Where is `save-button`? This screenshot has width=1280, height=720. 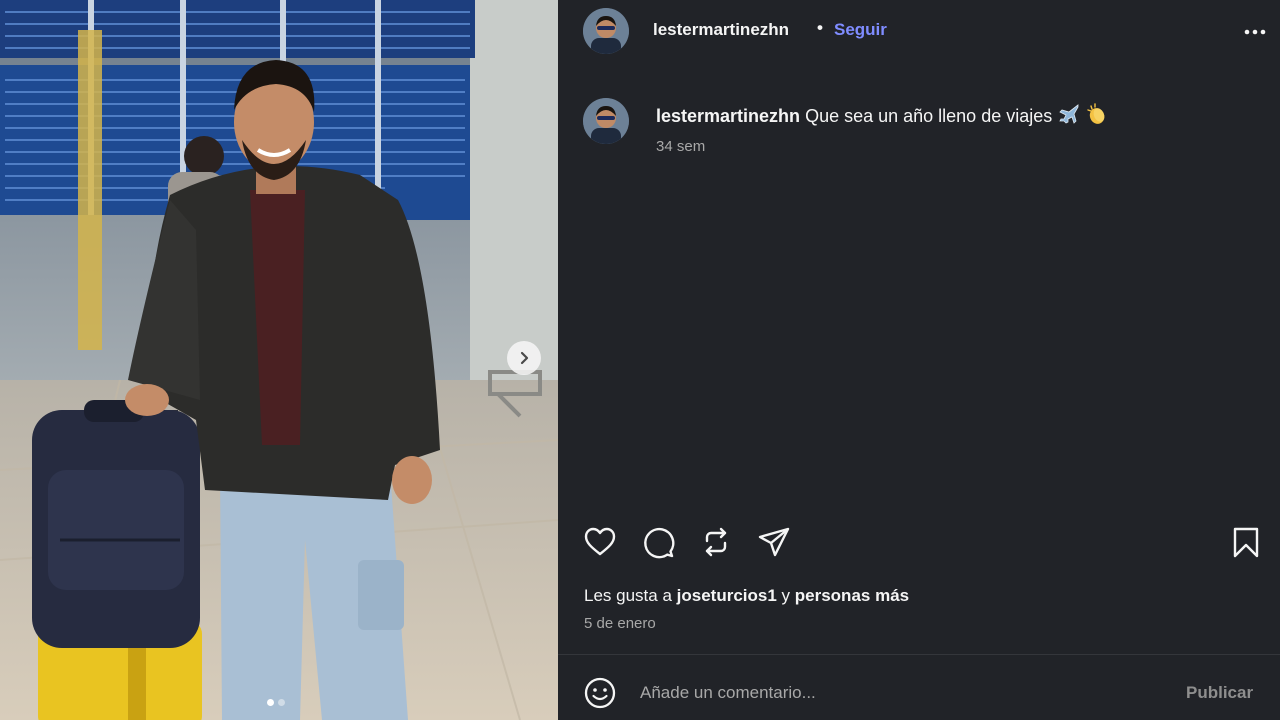
save-button is located at coordinates (1246, 542).